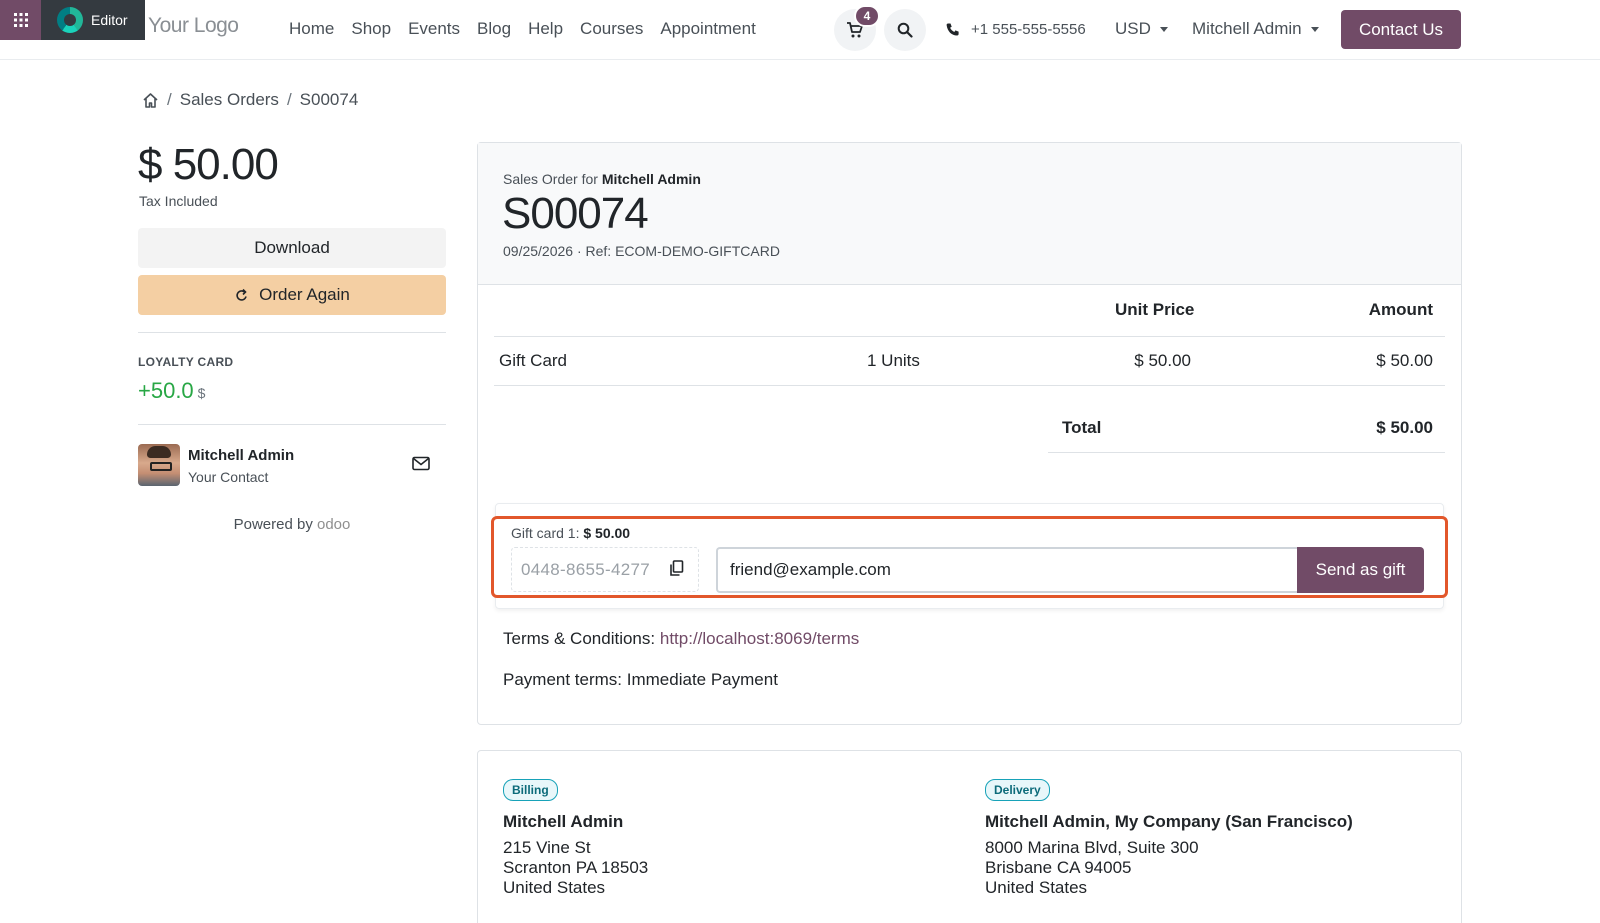 The image size is (1600, 923). I want to click on gift-card-code-value: 0448-8655-4277, so click(585, 569).